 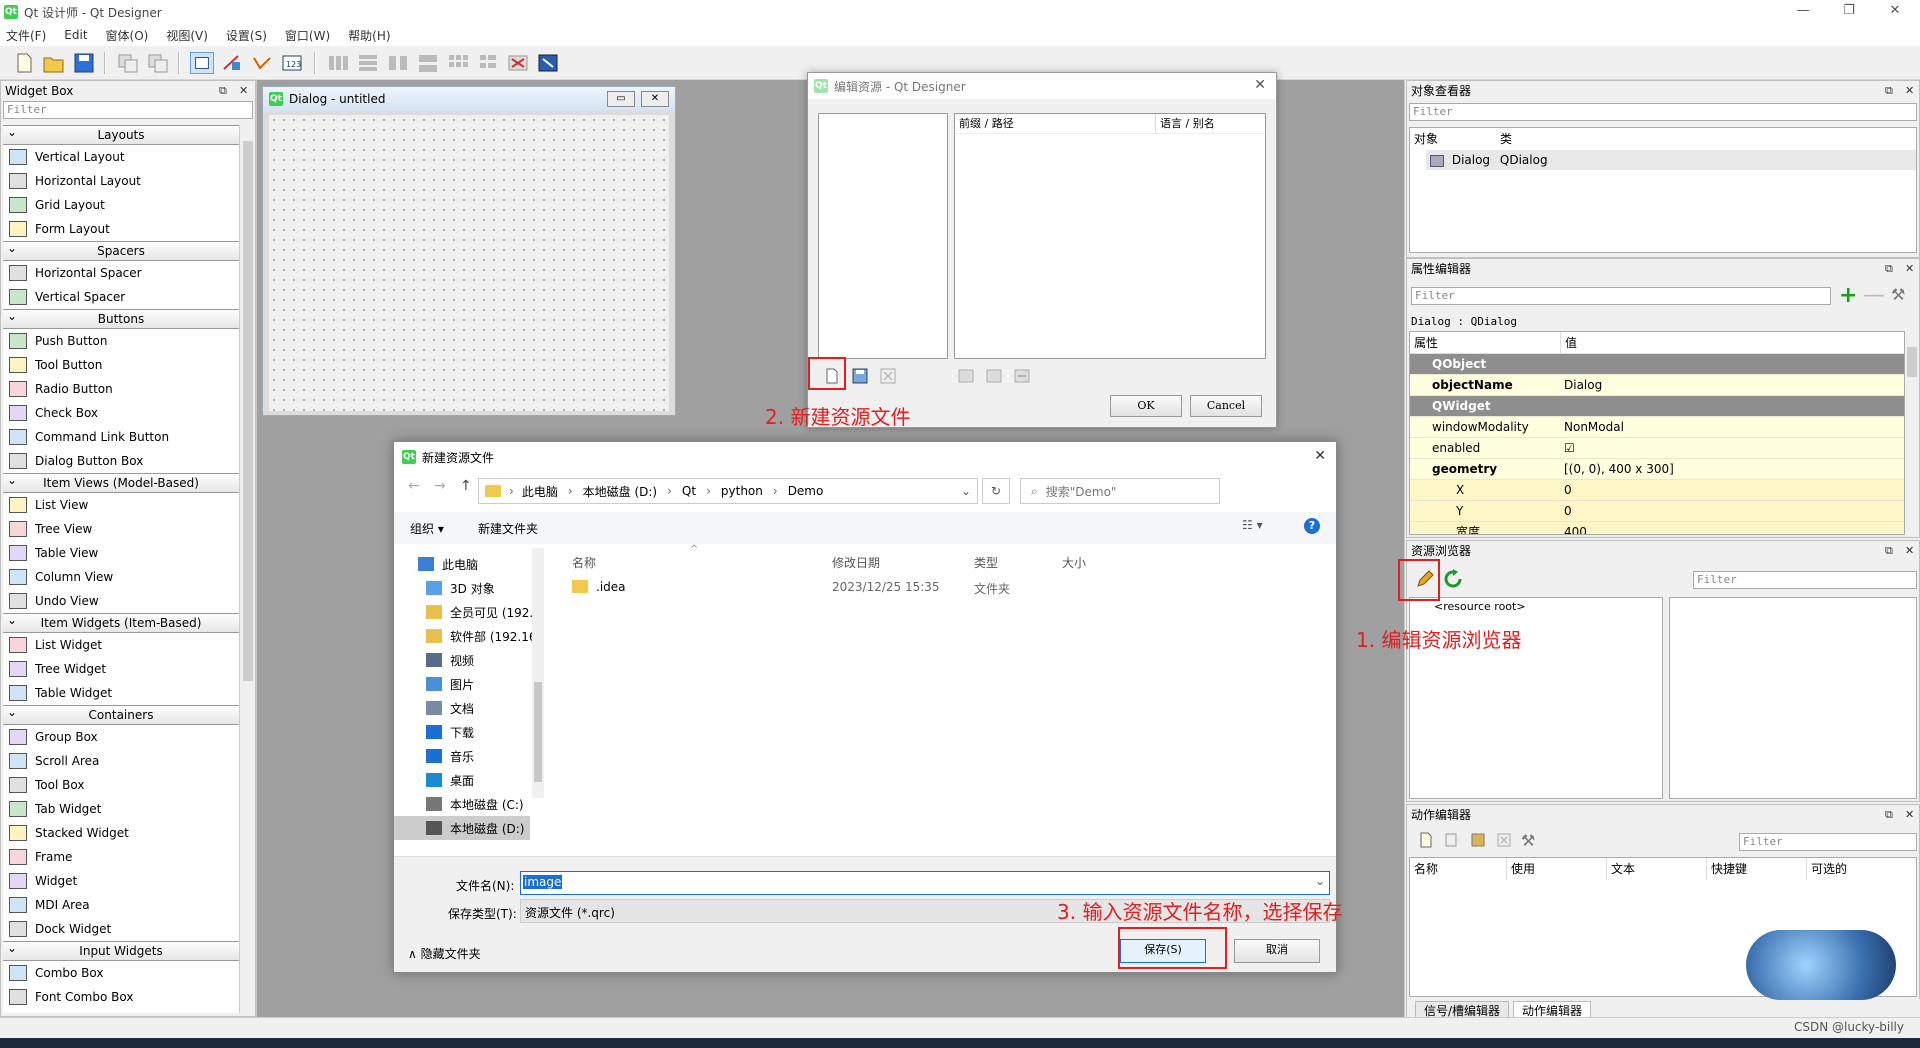 What do you see at coordinates (450, 660) in the screenshot?
I see `nav-item: 视频` at bounding box center [450, 660].